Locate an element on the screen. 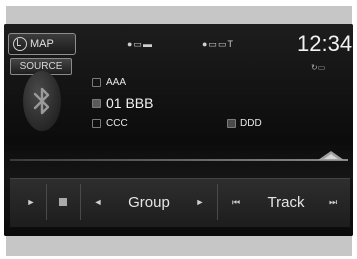 The height and width of the screenshot is (259, 357). group-label-text: Group is located at coordinates (149, 202).